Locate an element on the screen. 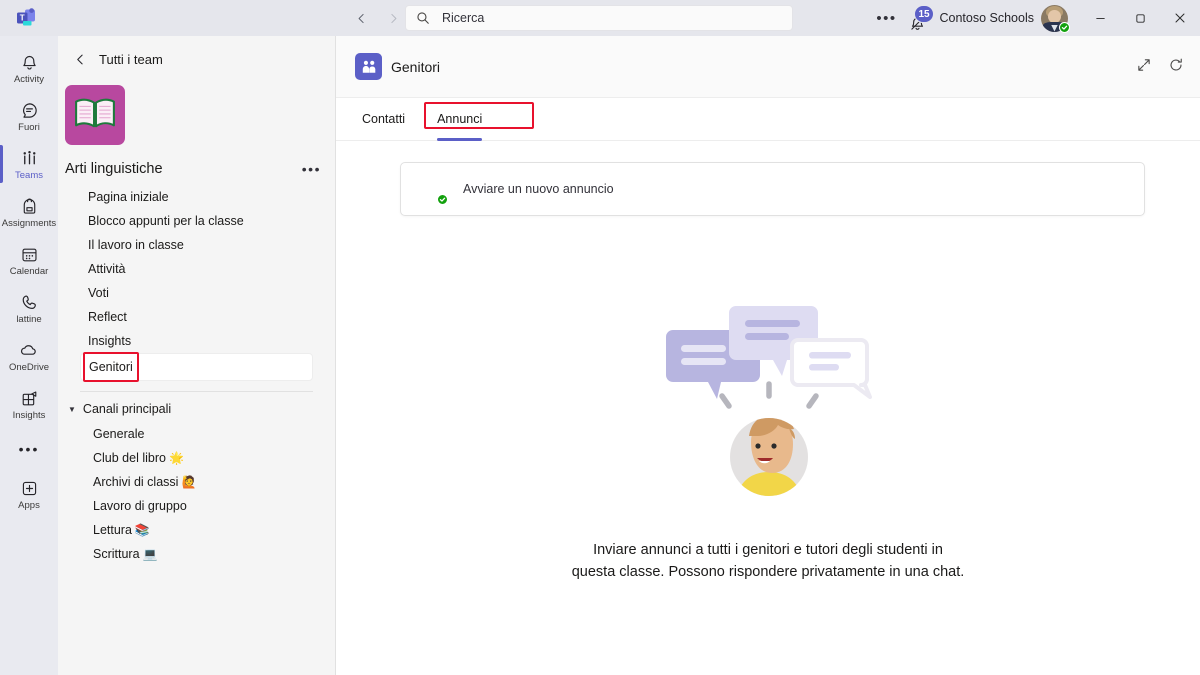  channel-emoji: 📚 is located at coordinates (142, 530).